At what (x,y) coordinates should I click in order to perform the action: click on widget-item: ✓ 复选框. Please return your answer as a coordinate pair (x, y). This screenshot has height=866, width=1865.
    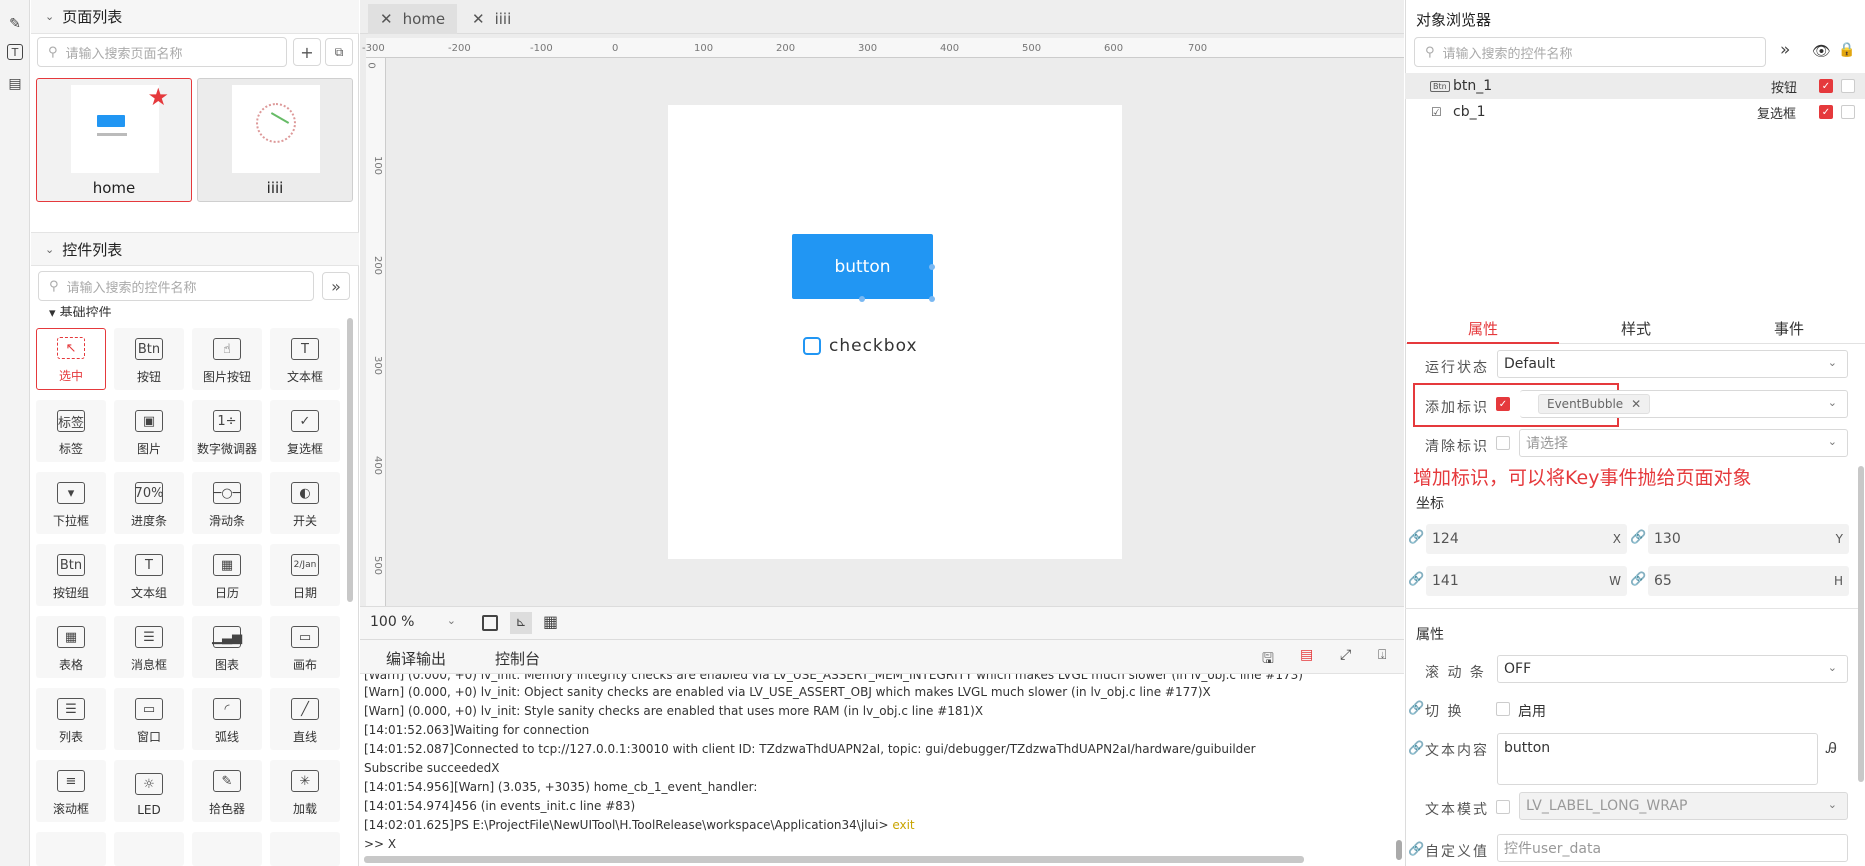
    Looking at the image, I should click on (305, 431).